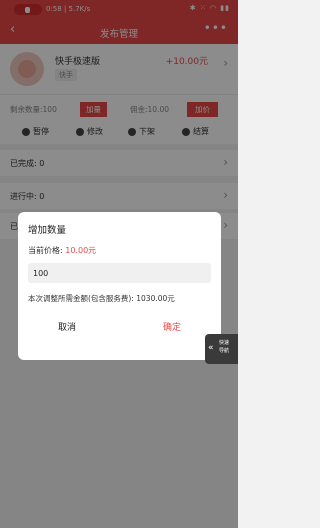 The height and width of the screenshot is (528, 320). Describe the element at coordinates (67, 326) in the screenshot. I see `cancel-button: 取消` at that location.